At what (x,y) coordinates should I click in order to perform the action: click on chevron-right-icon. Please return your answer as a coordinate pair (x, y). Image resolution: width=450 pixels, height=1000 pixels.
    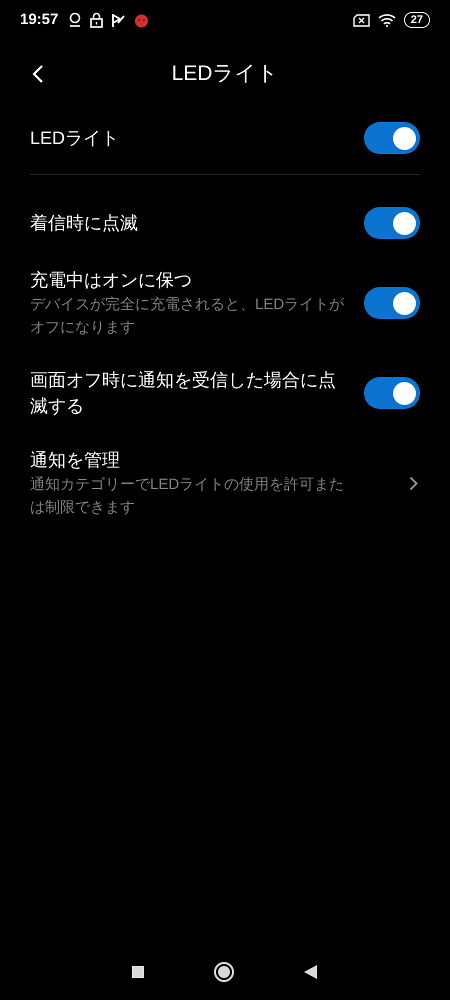
    Looking at the image, I should click on (413, 483).